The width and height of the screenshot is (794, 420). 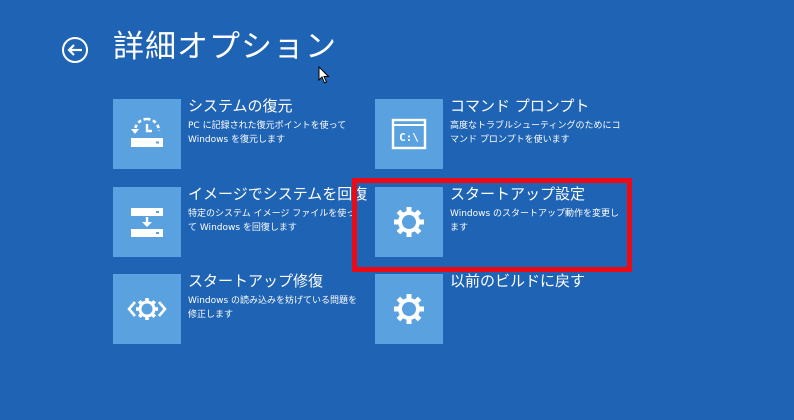 What do you see at coordinates (535, 133) in the screenshot?
I see `option-description: 高度なトラブルシューティングのためにコマンド プロンプトを使います` at bounding box center [535, 133].